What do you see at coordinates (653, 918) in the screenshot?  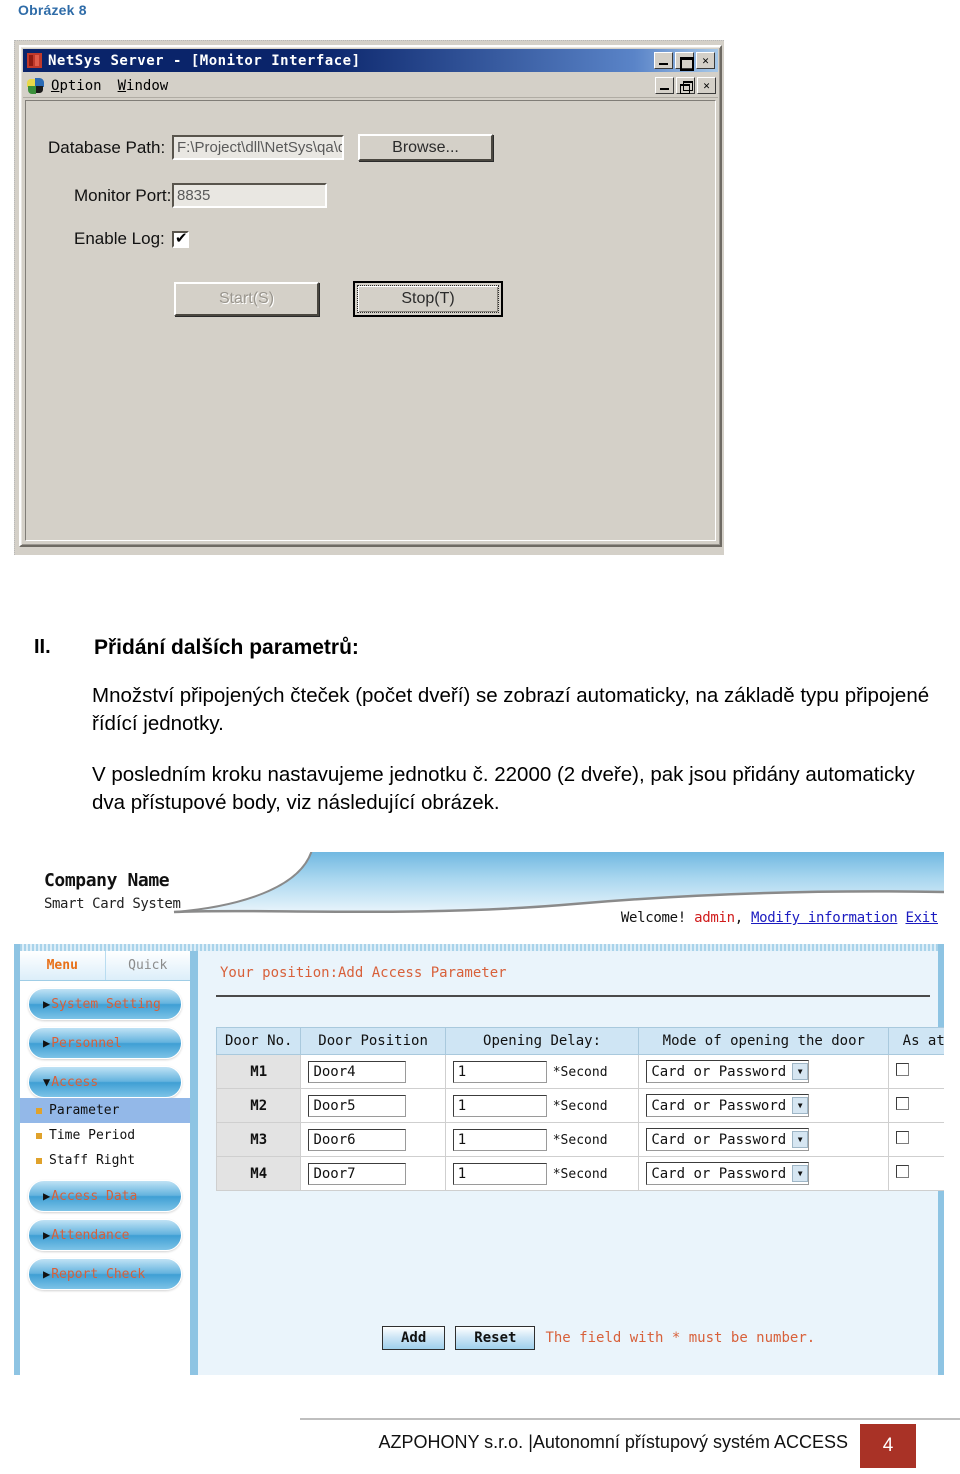 I see `welcome-prefix: Welcome!` at bounding box center [653, 918].